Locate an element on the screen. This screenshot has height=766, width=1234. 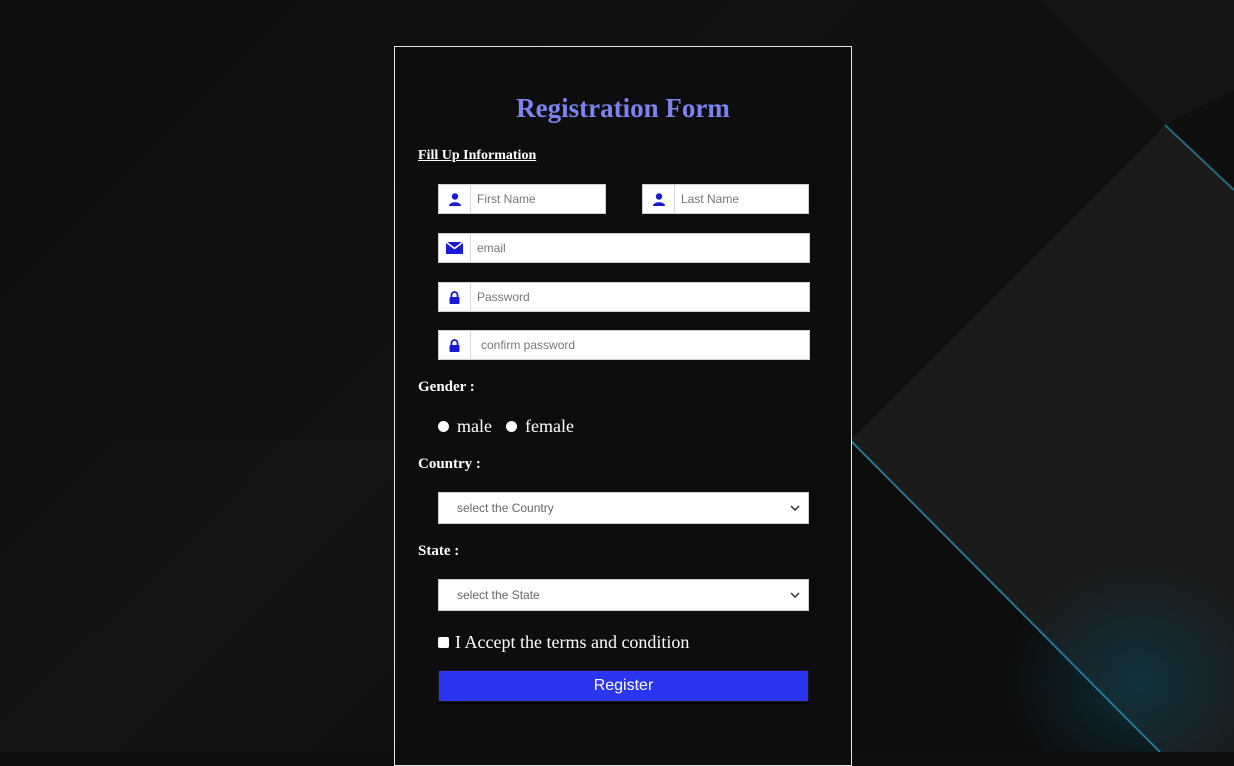
form-title: Registration Form is located at coordinates (623, 108).